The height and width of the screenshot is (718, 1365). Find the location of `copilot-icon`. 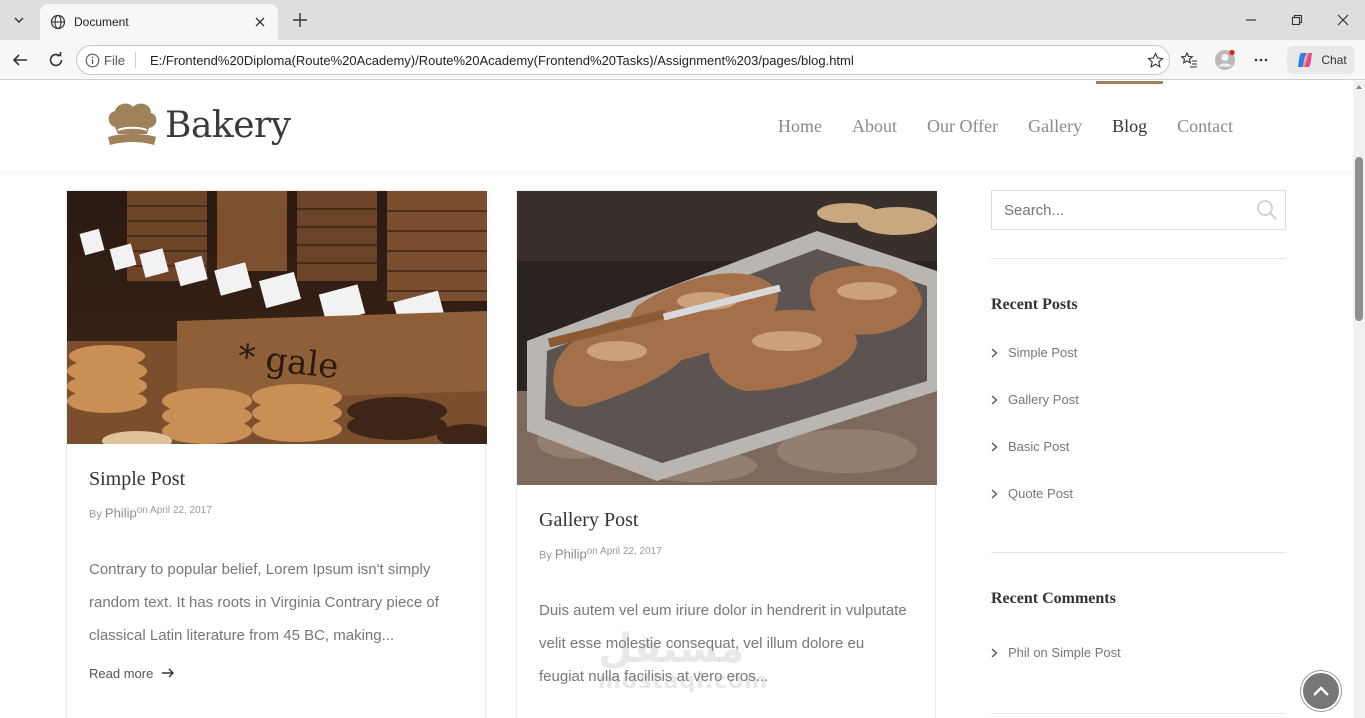

copilot-icon is located at coordinates (1305, 60).